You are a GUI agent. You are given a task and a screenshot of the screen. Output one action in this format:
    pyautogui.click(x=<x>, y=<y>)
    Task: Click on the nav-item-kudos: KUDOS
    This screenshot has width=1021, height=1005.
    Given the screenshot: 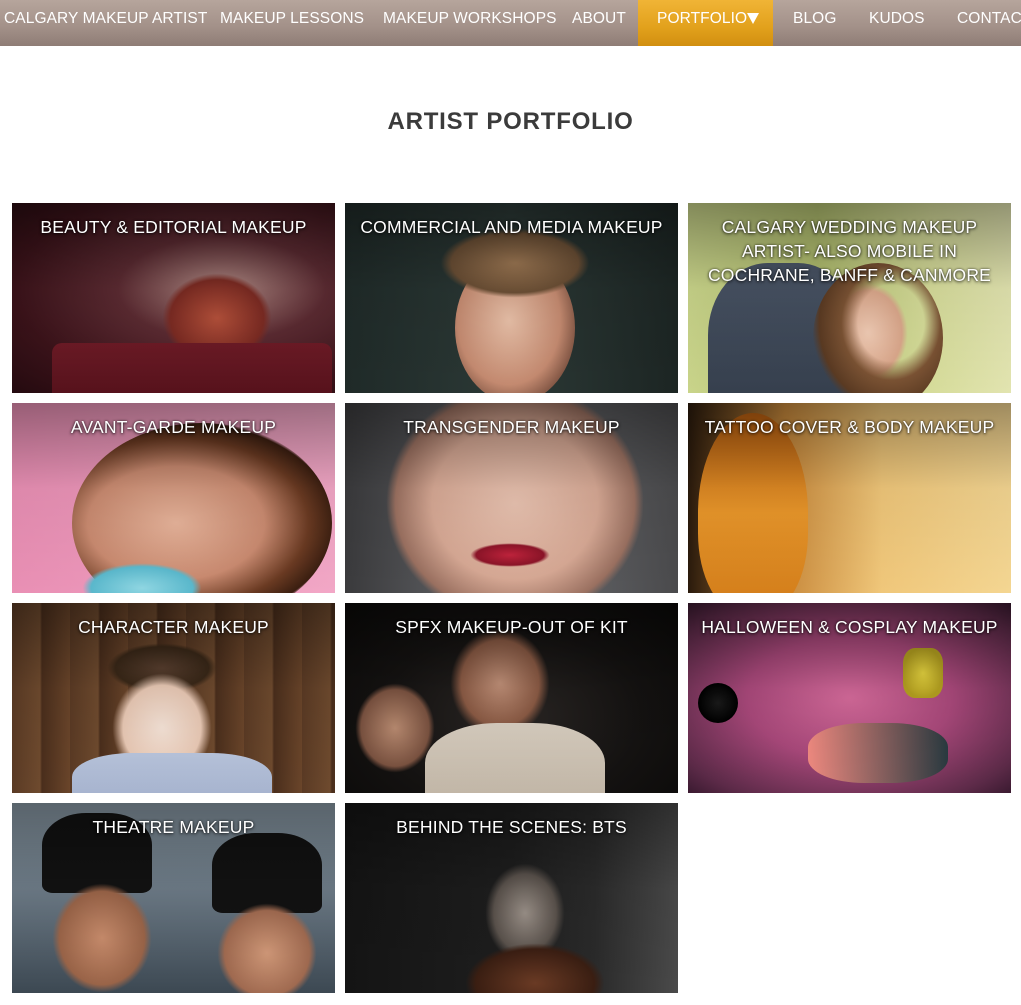 What is the action you would take?
    pyautogui.click(x=897, y=23)
    